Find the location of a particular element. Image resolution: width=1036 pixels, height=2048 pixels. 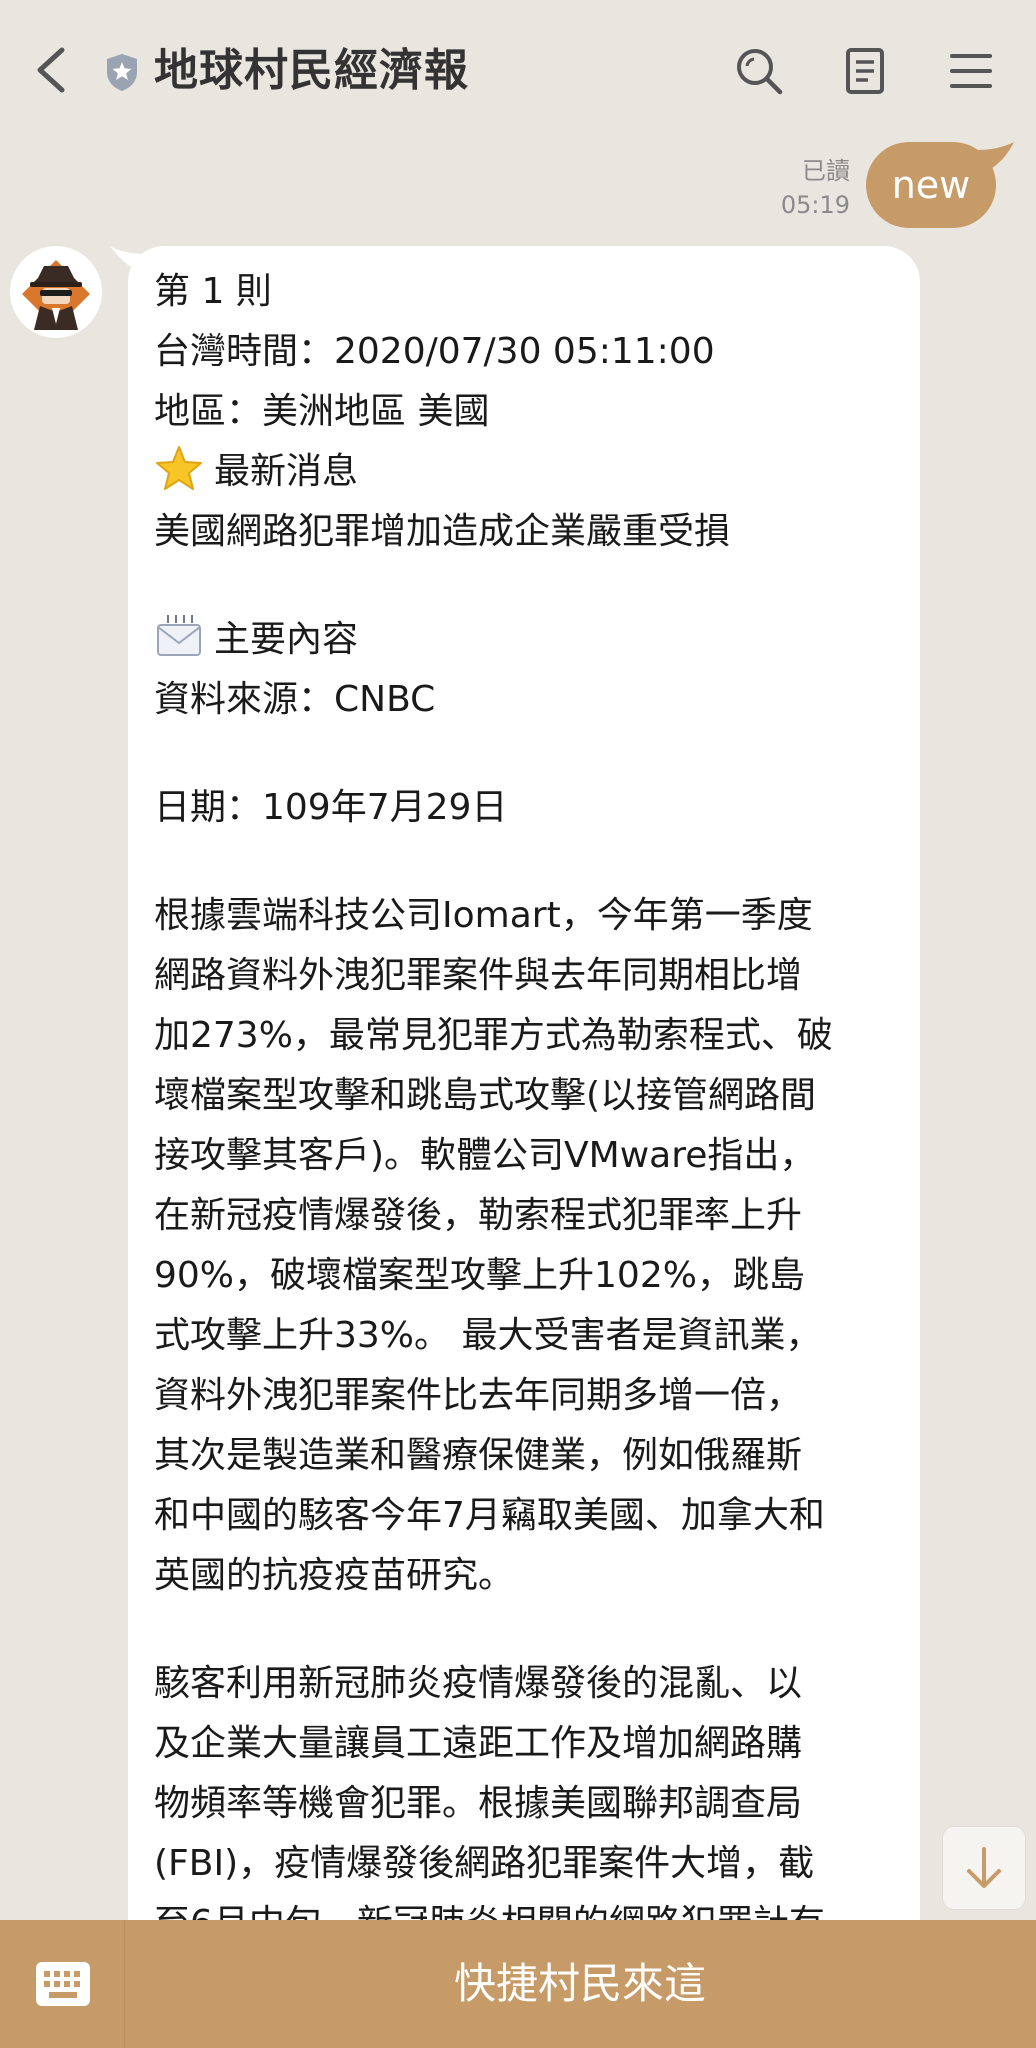

bubble-tail is located at coordinates (995, 157).